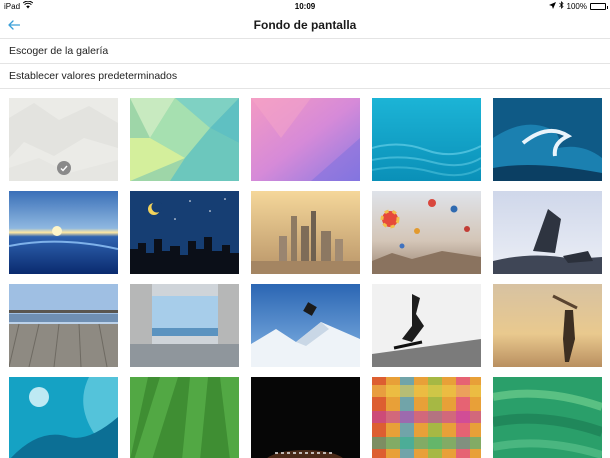  What do you see at coordinates (63, 139) in the screenshot?
I see `wallpaper-thumb-light-texture` at bounding box center [63, 139].